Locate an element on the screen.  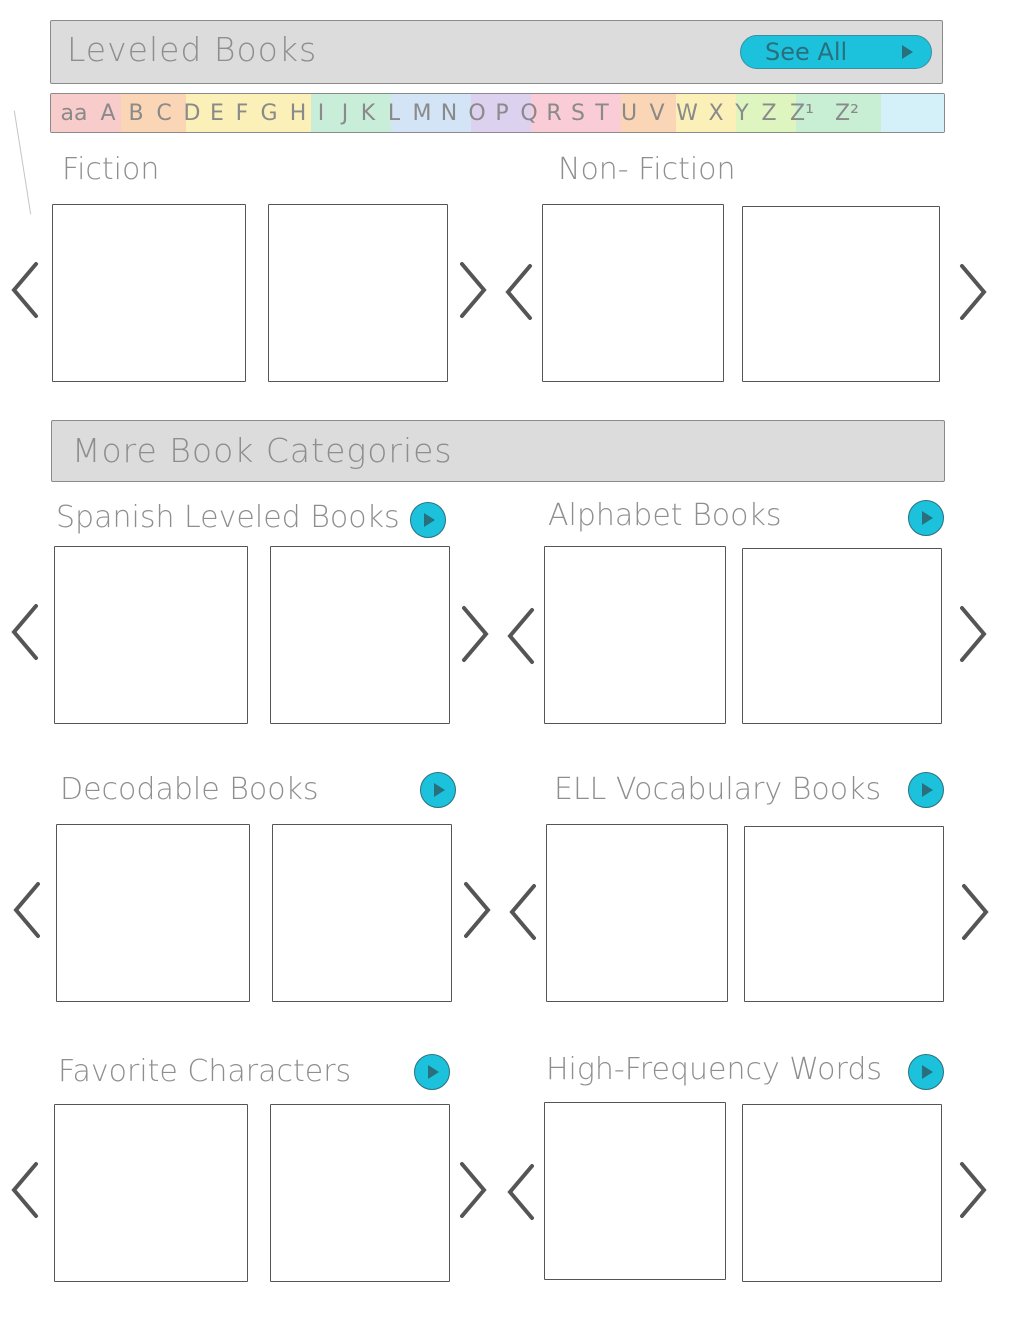
play-icon is located at coordinates (907, 52).